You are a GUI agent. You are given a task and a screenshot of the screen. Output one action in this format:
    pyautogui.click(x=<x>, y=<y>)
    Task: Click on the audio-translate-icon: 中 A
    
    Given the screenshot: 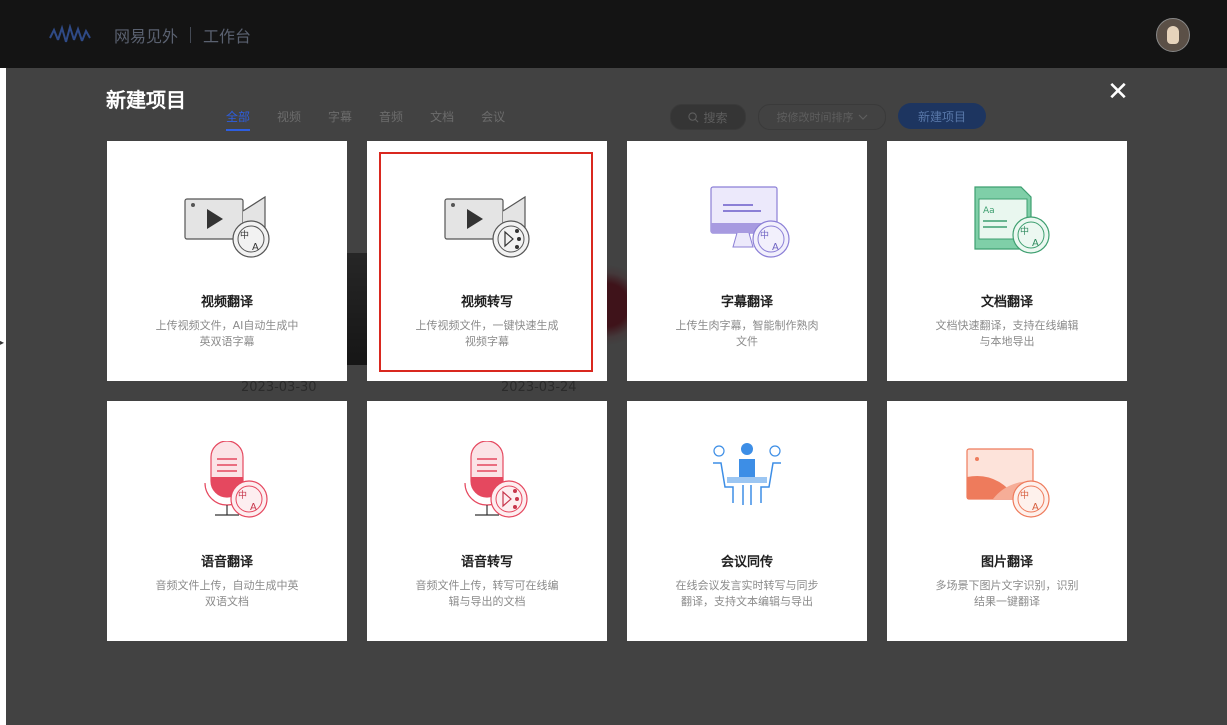 What is the action you would take?
    pyautogui.click(x=236, y=479)
    